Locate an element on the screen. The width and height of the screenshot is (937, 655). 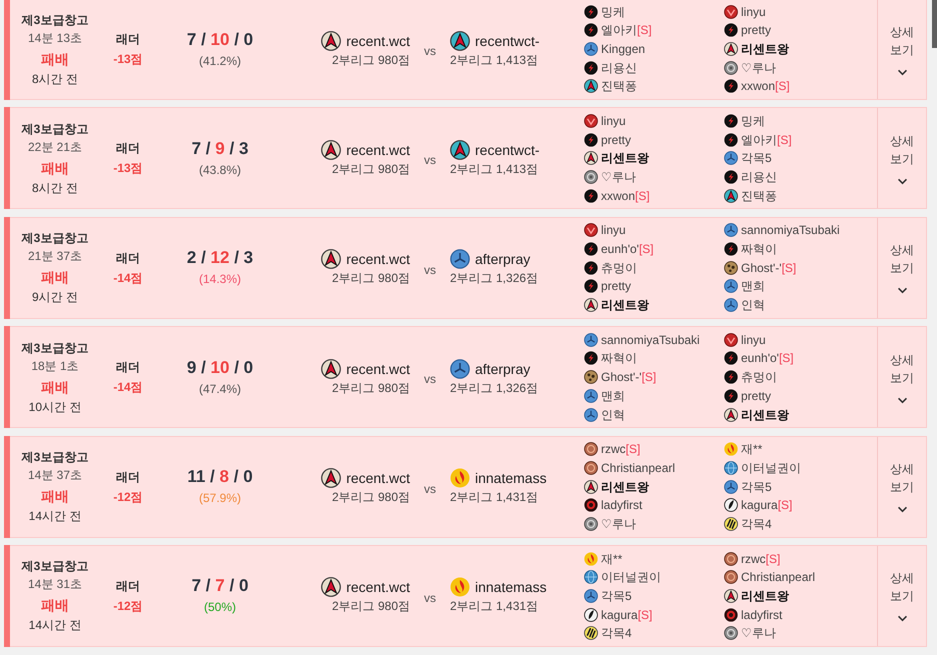
flame-emblem-icon is located at coordinates (591, 559).